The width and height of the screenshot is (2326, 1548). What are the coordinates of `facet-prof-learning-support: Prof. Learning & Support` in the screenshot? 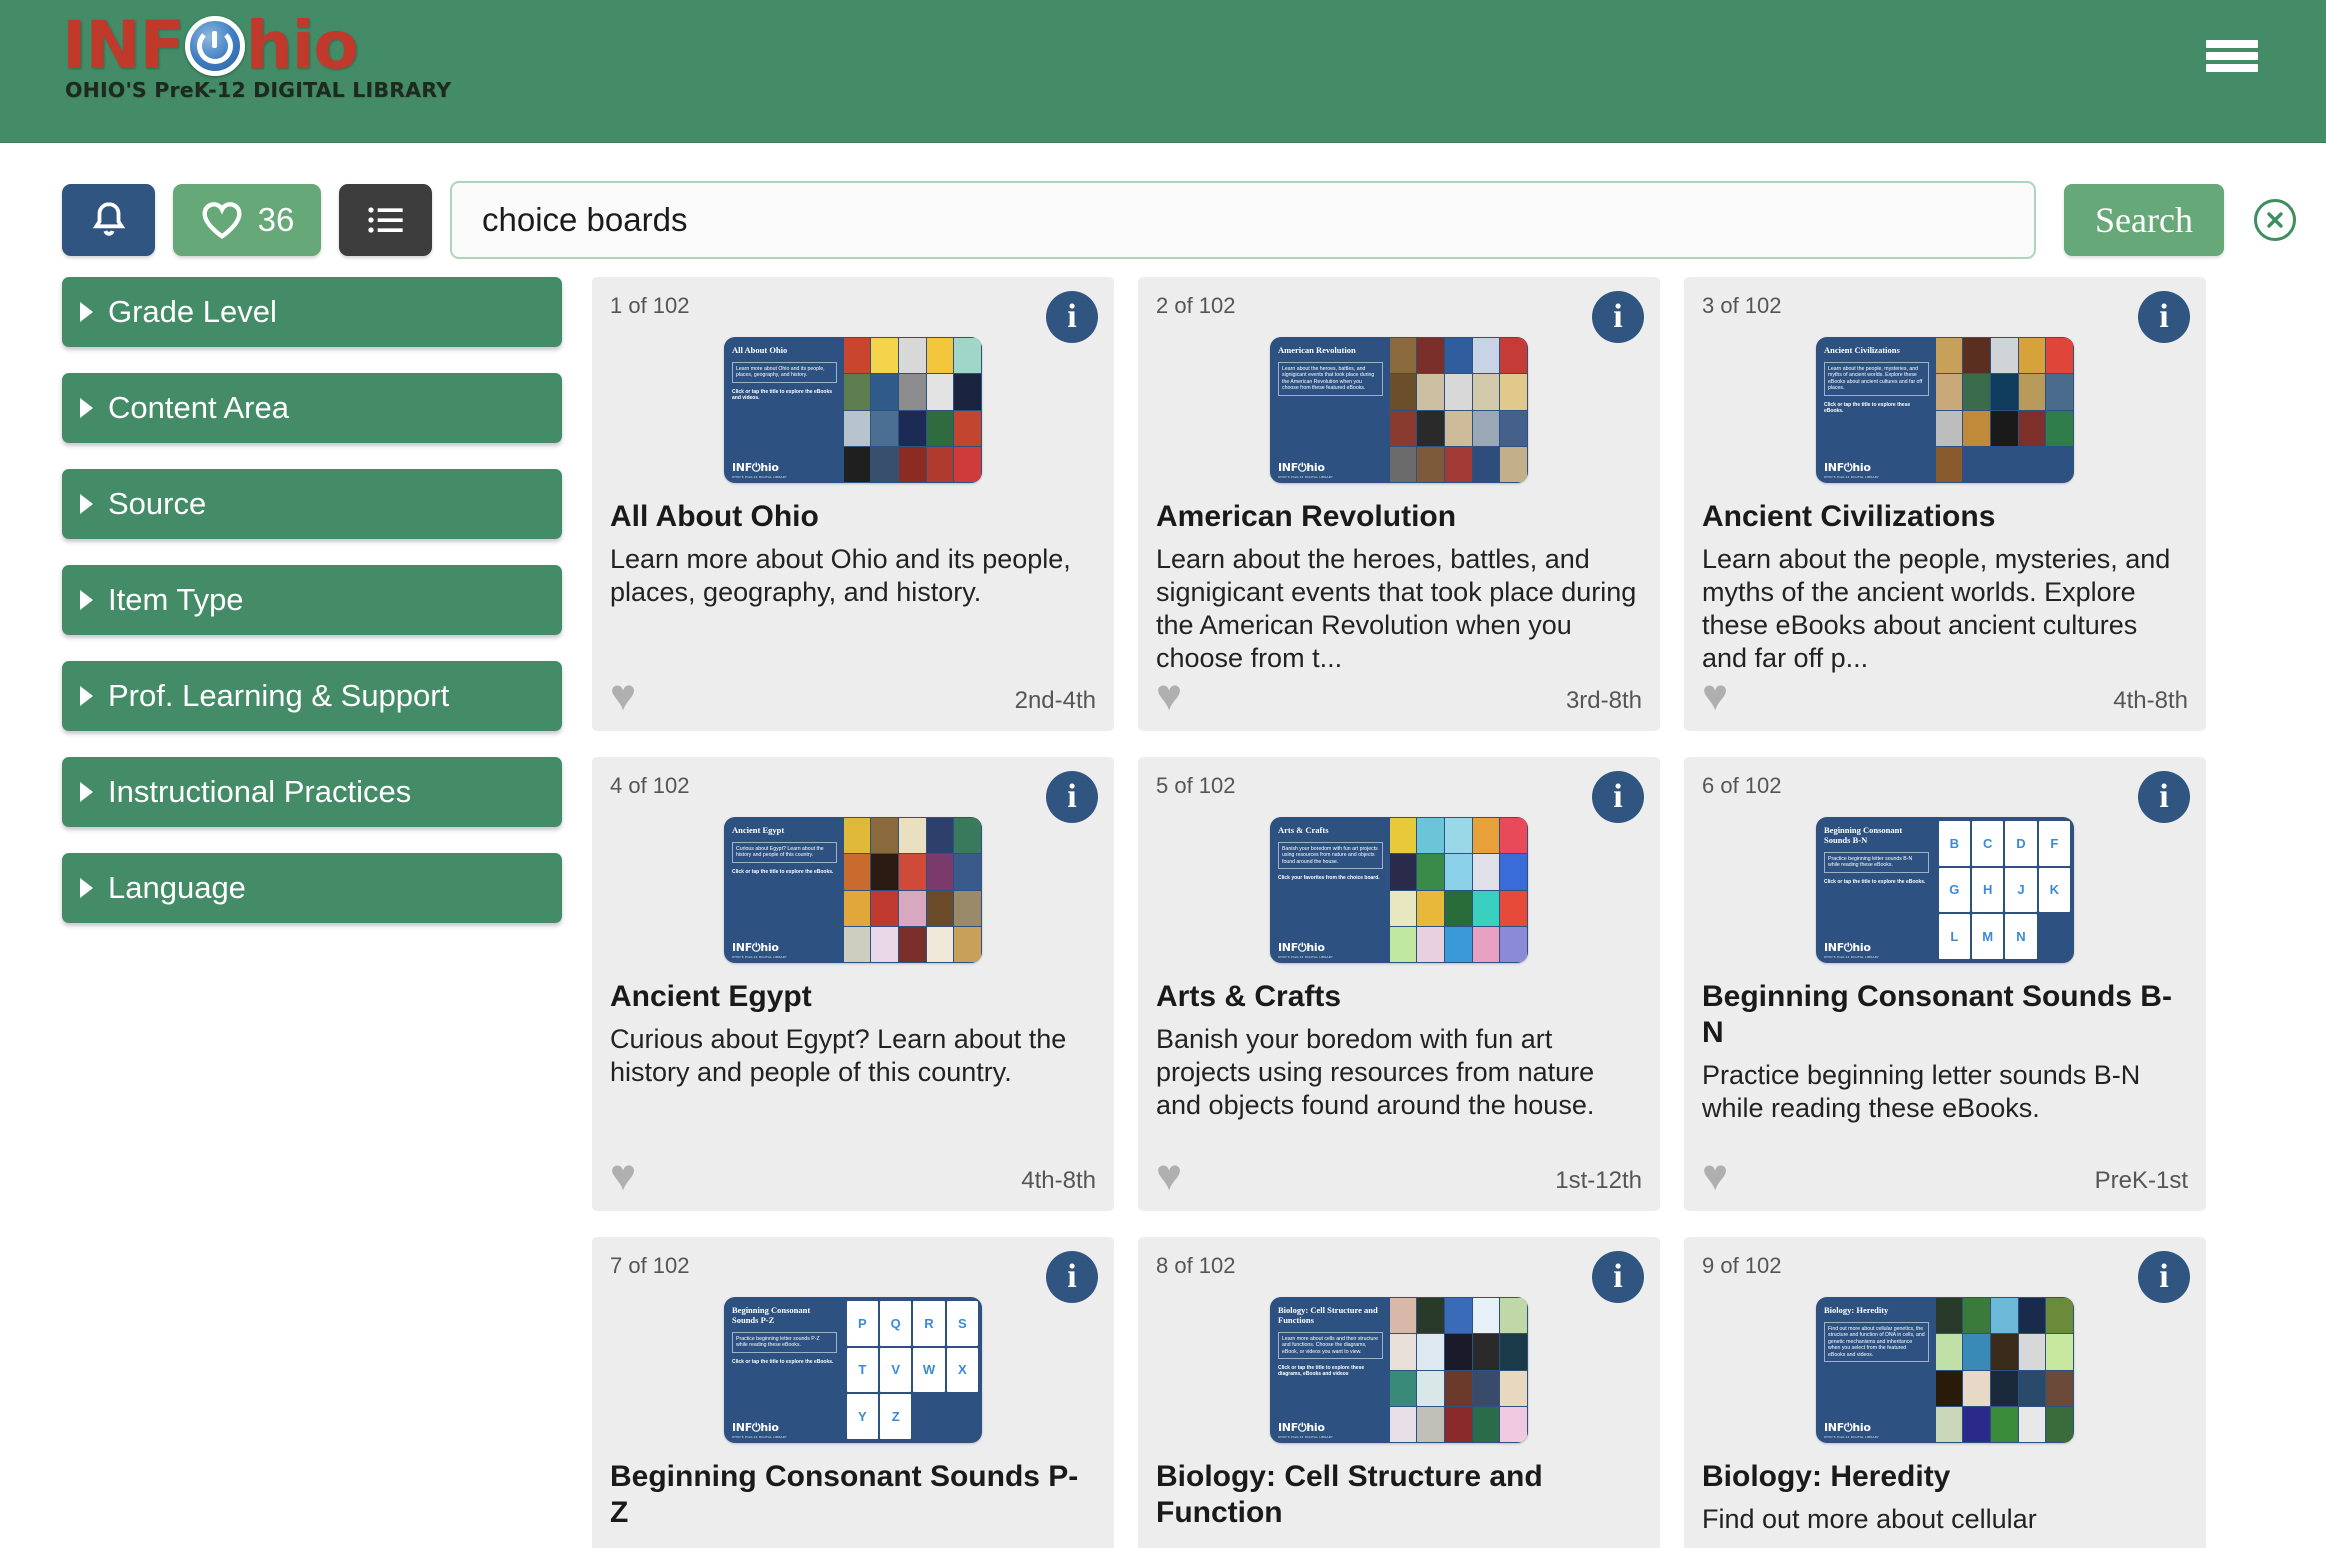 It's located at (312, 696).